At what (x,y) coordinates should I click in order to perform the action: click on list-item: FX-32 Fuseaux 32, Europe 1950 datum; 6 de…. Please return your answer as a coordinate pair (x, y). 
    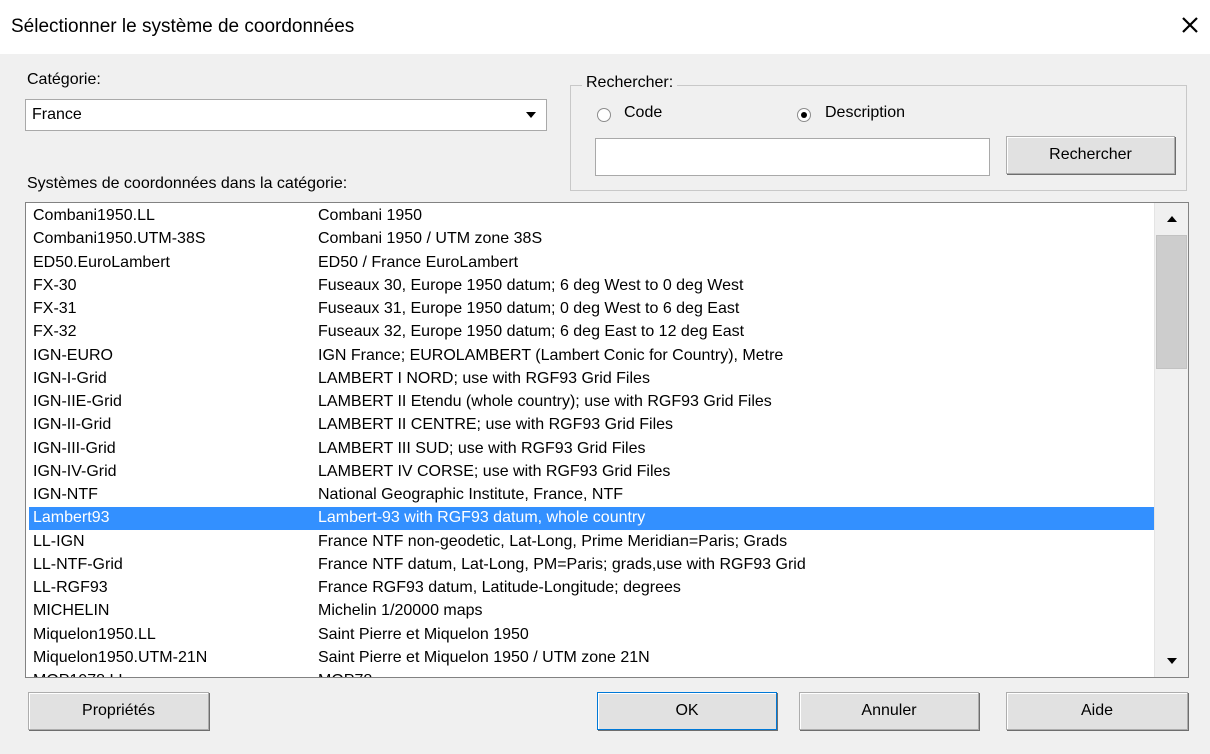
    Looking at the image, I should click on (592, 332).